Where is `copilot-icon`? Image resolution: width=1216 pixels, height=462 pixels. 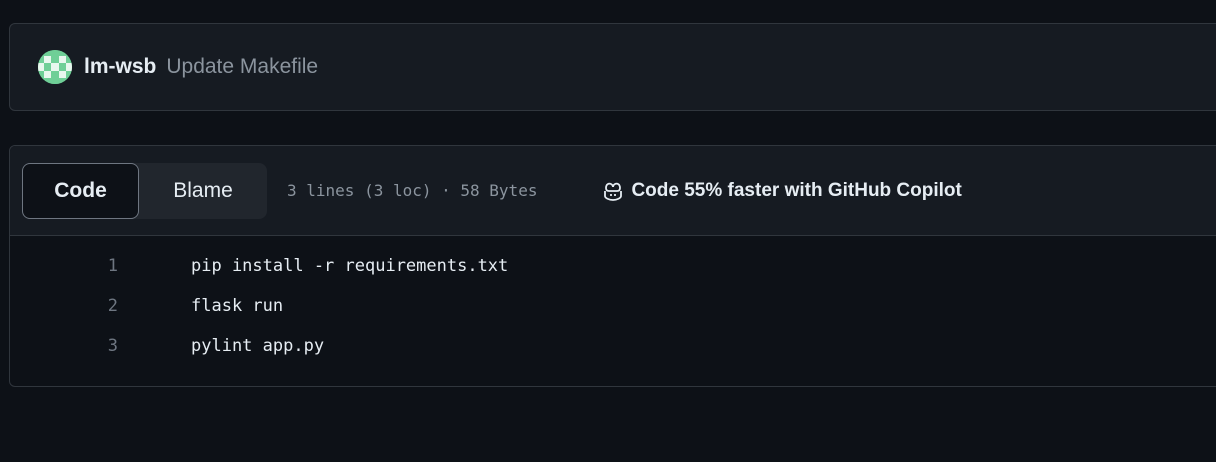 copilot-icon is located at coordinates (613, 191).